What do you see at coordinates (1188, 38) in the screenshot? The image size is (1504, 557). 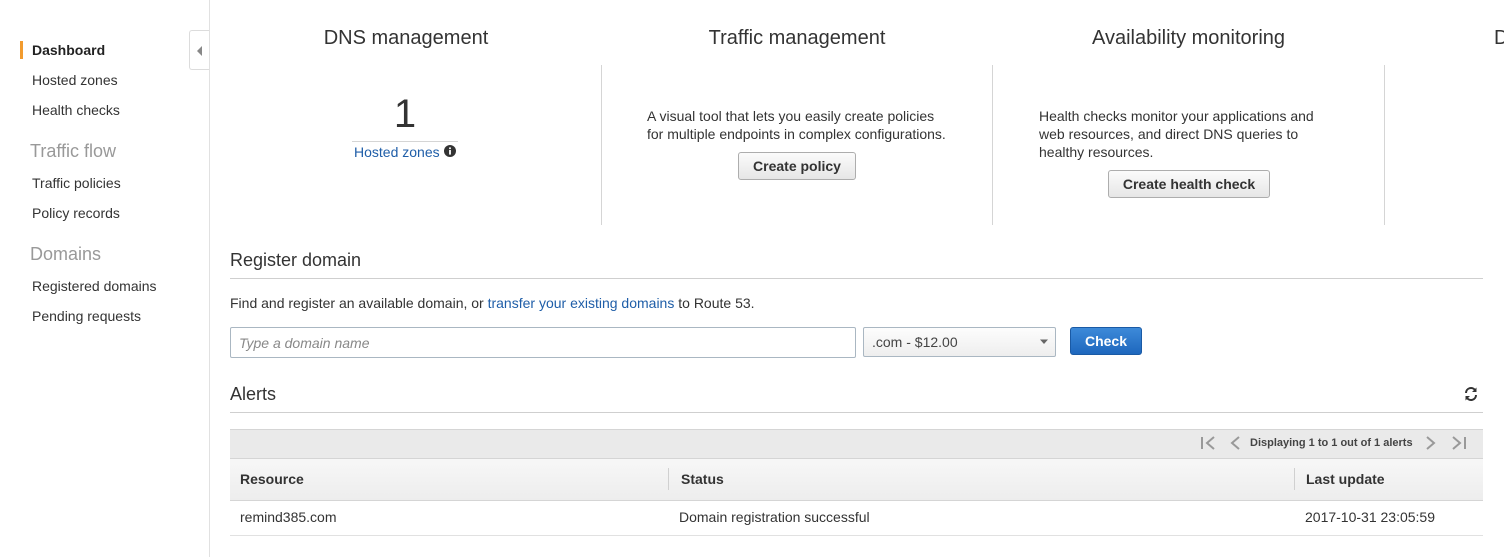 I see `panel-title-availability-monitoring: Availability monitoring` at bounding box center [1188, 38].